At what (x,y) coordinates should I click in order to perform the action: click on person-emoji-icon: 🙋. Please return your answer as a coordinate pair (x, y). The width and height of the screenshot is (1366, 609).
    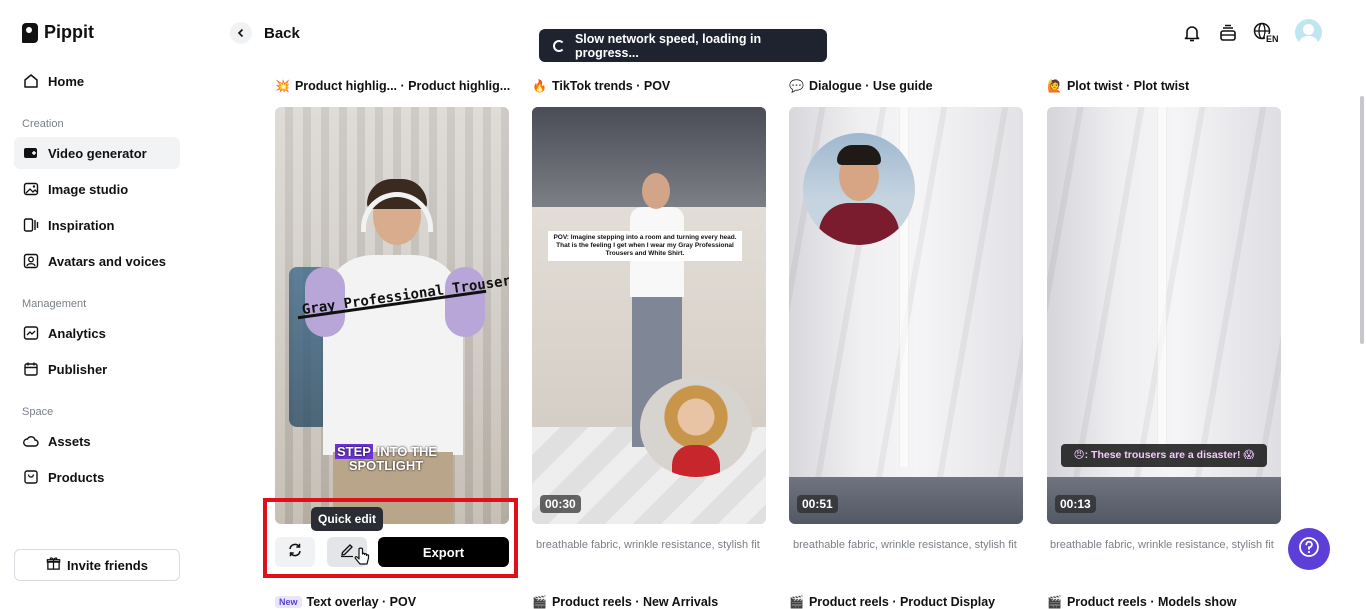
    Looking at the image, I should click on (1054, 86).